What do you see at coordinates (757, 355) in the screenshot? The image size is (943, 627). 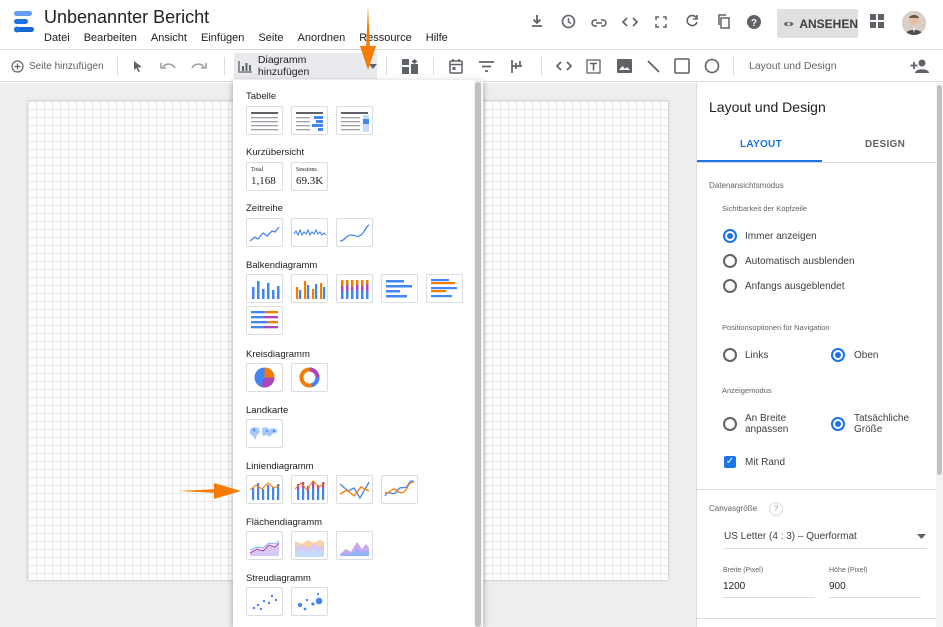 I see `radio-nav-left-label: Links` at bounding box center [757, 355].